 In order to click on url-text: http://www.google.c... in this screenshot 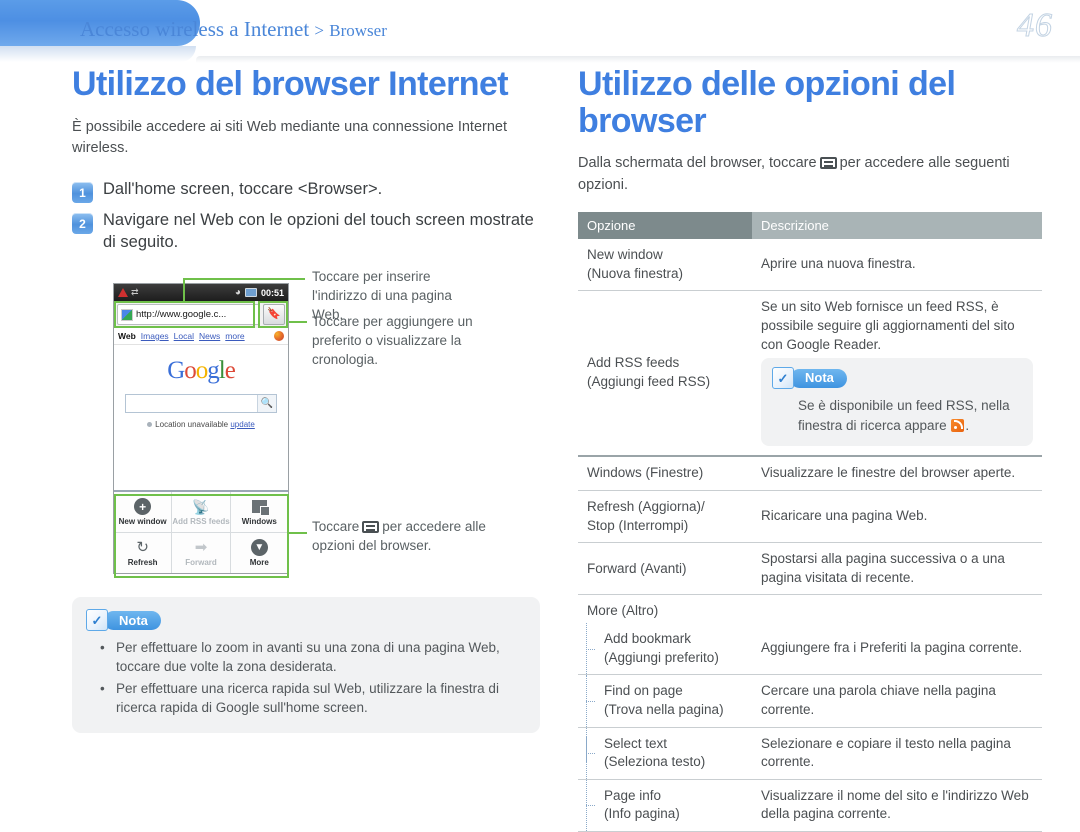, I will do `click(181, 314)`.